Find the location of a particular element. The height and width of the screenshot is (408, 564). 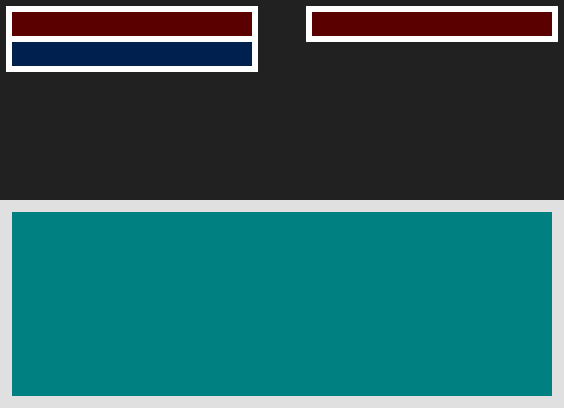

left-panel is located at coordinates (132, 39).